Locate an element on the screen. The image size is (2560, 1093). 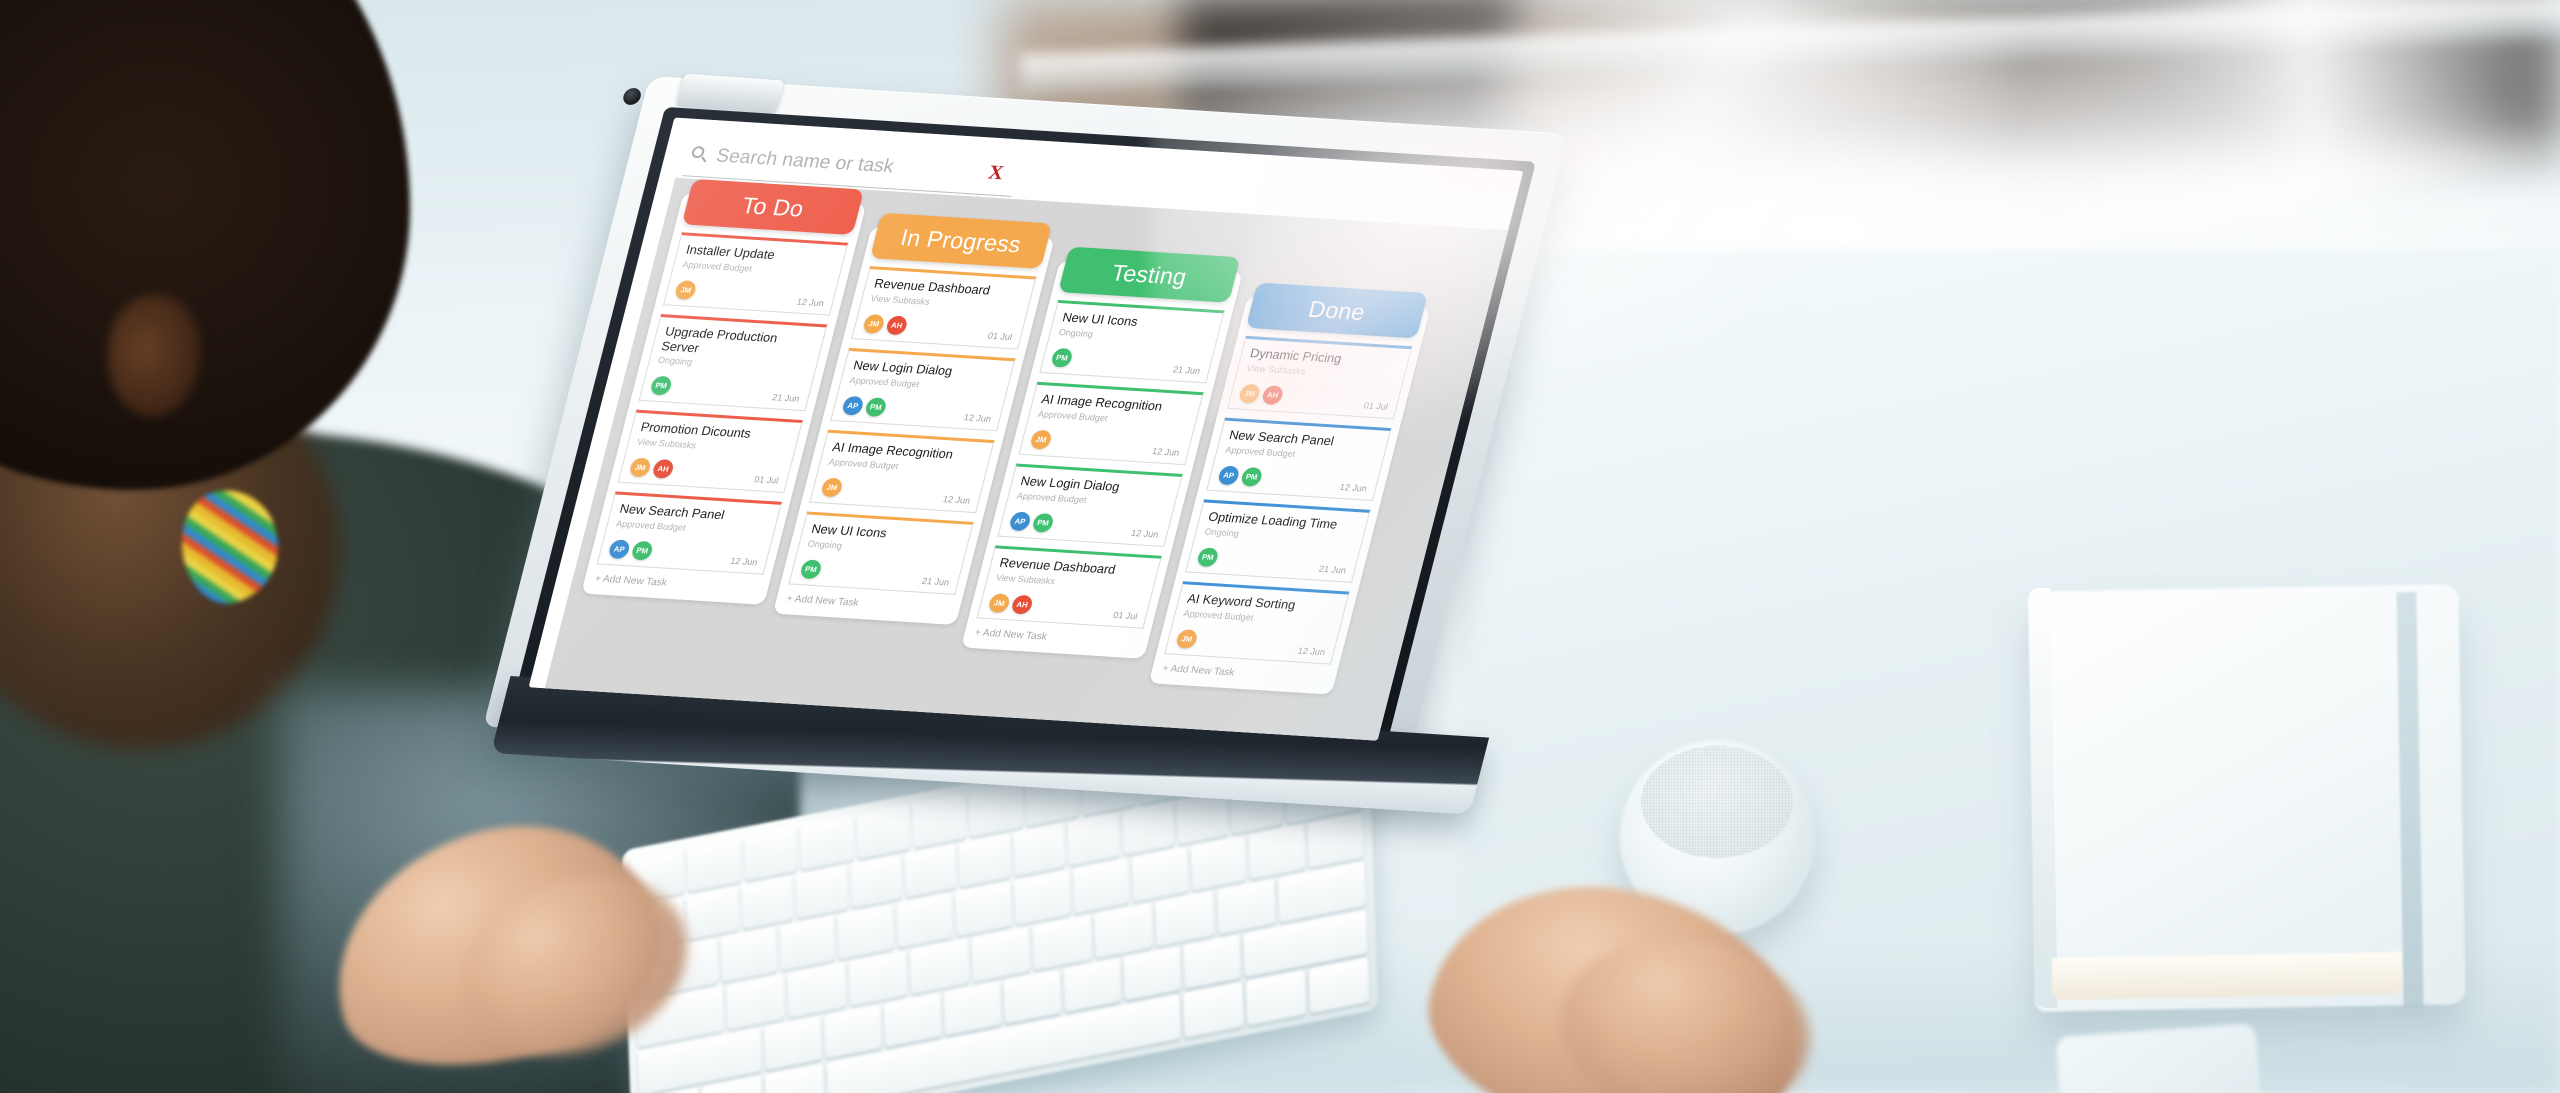
task-meta-row: JM 12 Jun is located at coordinates (897, 491).